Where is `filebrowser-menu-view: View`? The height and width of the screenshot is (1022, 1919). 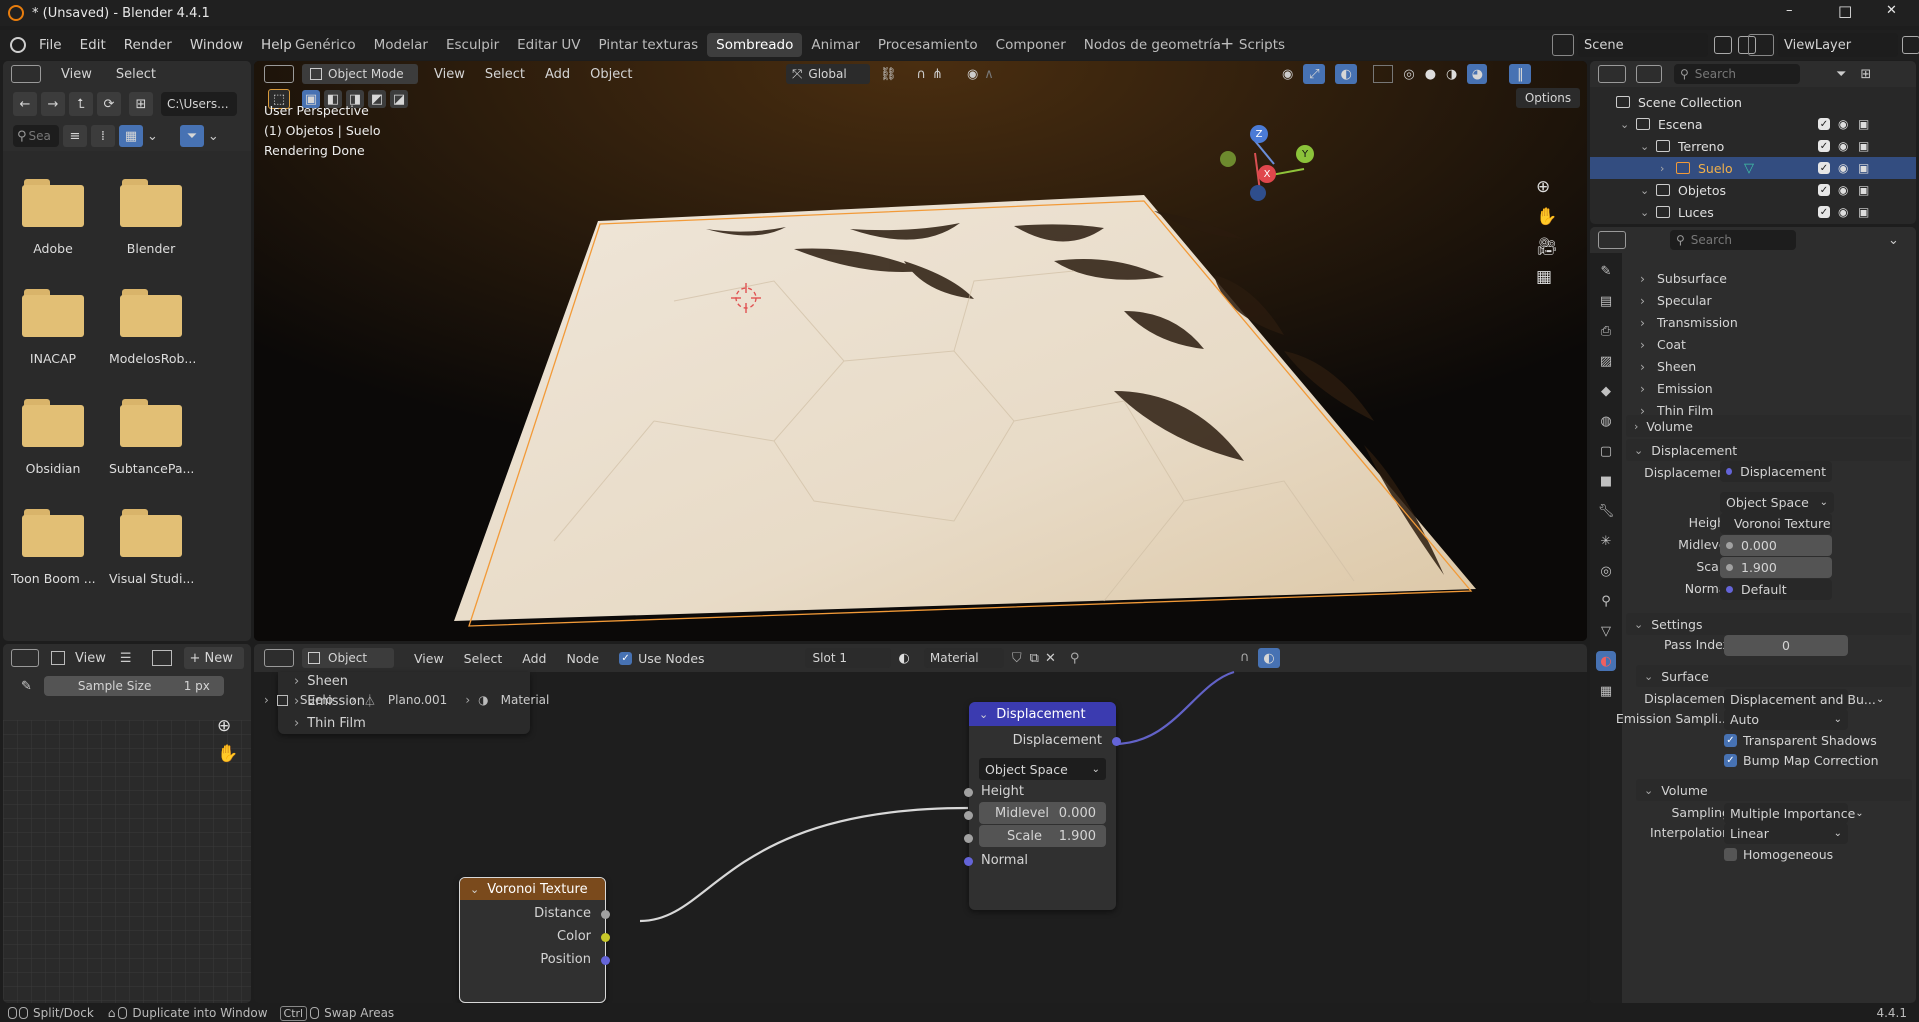 filebrowser-menu-view: View is located at coordinates (76, 74).